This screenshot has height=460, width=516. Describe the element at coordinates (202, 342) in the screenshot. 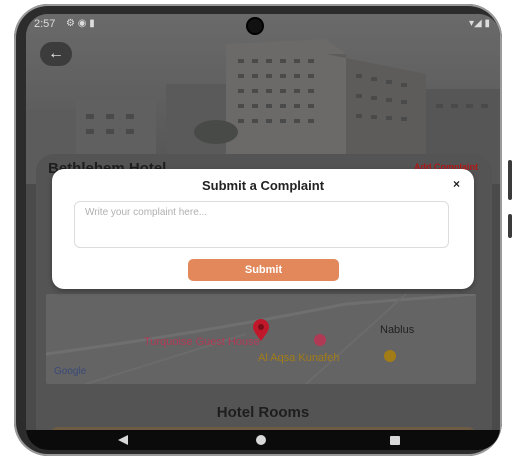

I see `map-label-turquoise: Turquoise Guest House` at that location.